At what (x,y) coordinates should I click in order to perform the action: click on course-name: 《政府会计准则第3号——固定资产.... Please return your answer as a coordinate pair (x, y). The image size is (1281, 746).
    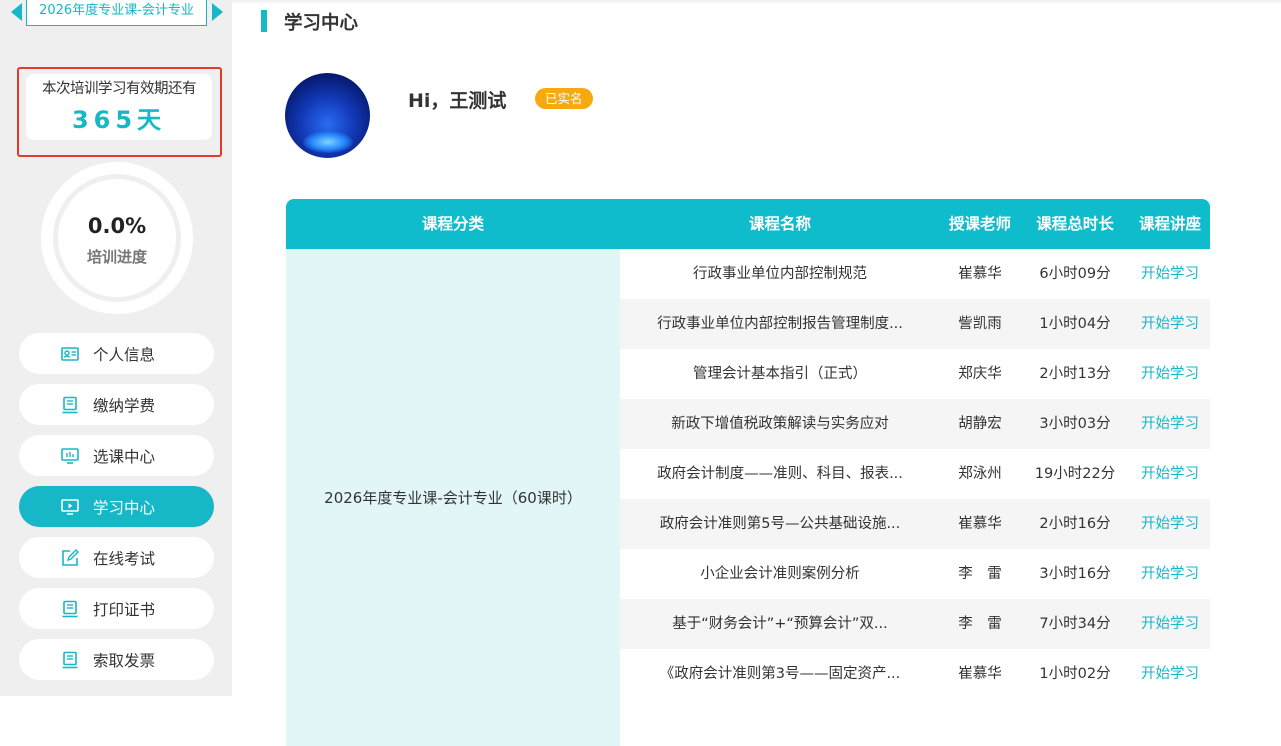
    Looking at the image, I should click on (780, 674).